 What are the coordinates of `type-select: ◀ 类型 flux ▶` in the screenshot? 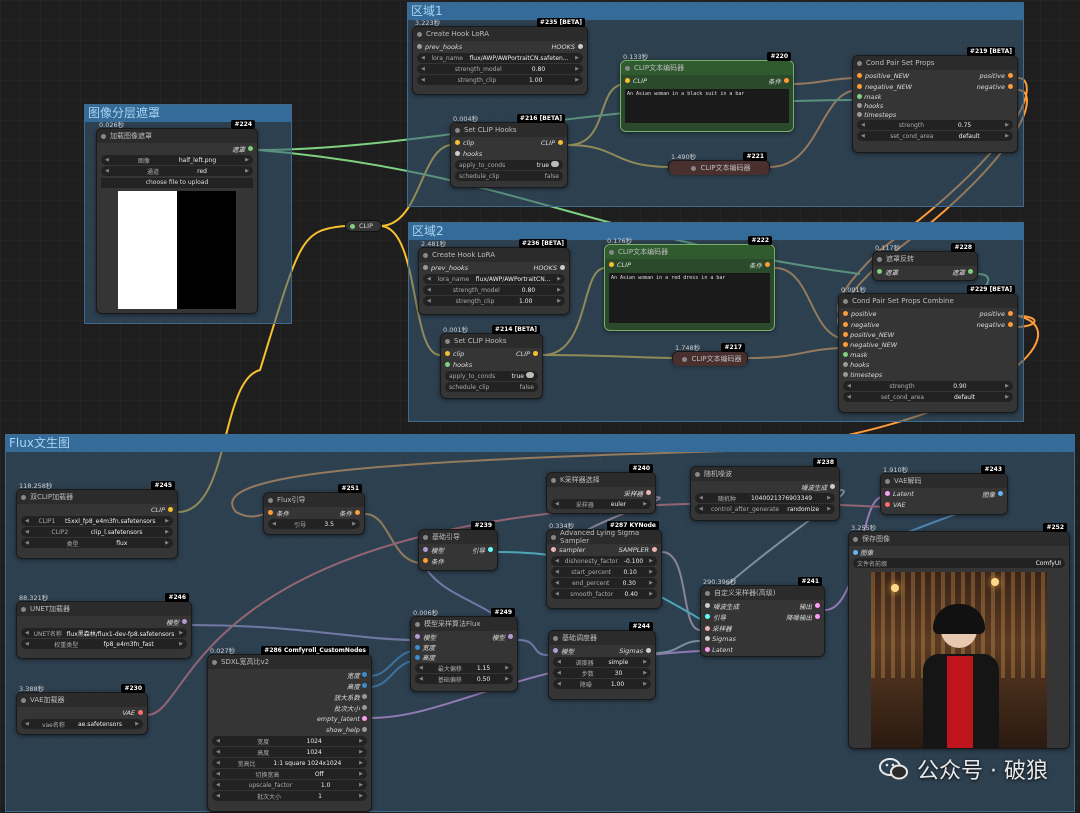 It's located at (97, 543).